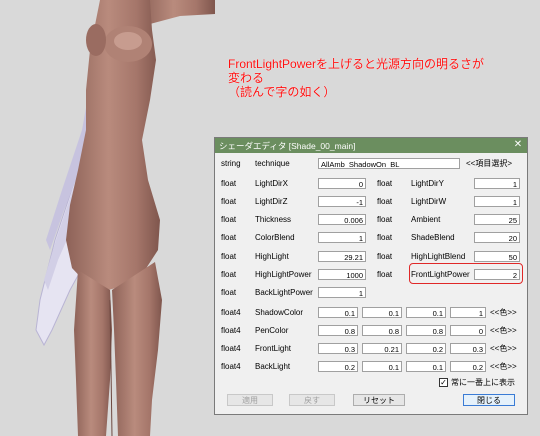 This screenshot has width=540, height=436. I want to click on param-field-pencolor-b: 0.8, so click(426, 330).